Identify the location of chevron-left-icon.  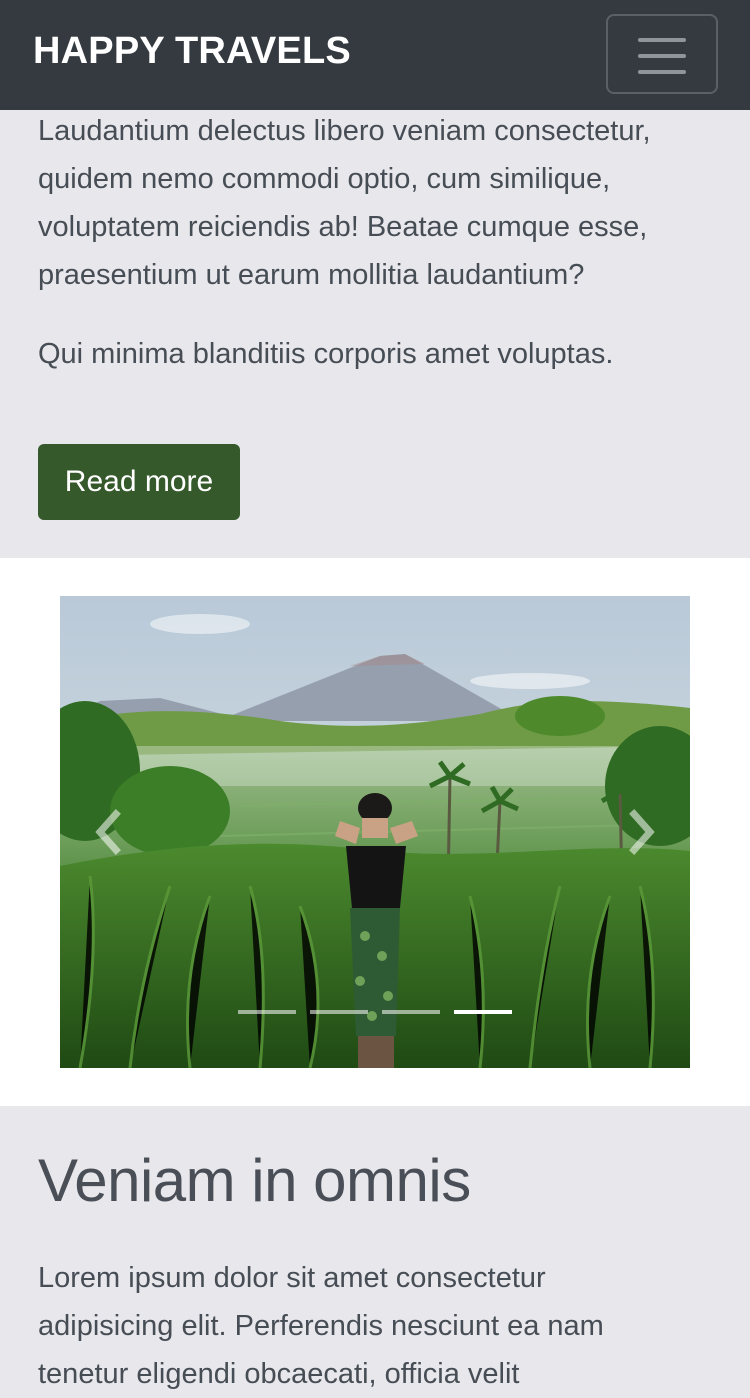
(110, 832).